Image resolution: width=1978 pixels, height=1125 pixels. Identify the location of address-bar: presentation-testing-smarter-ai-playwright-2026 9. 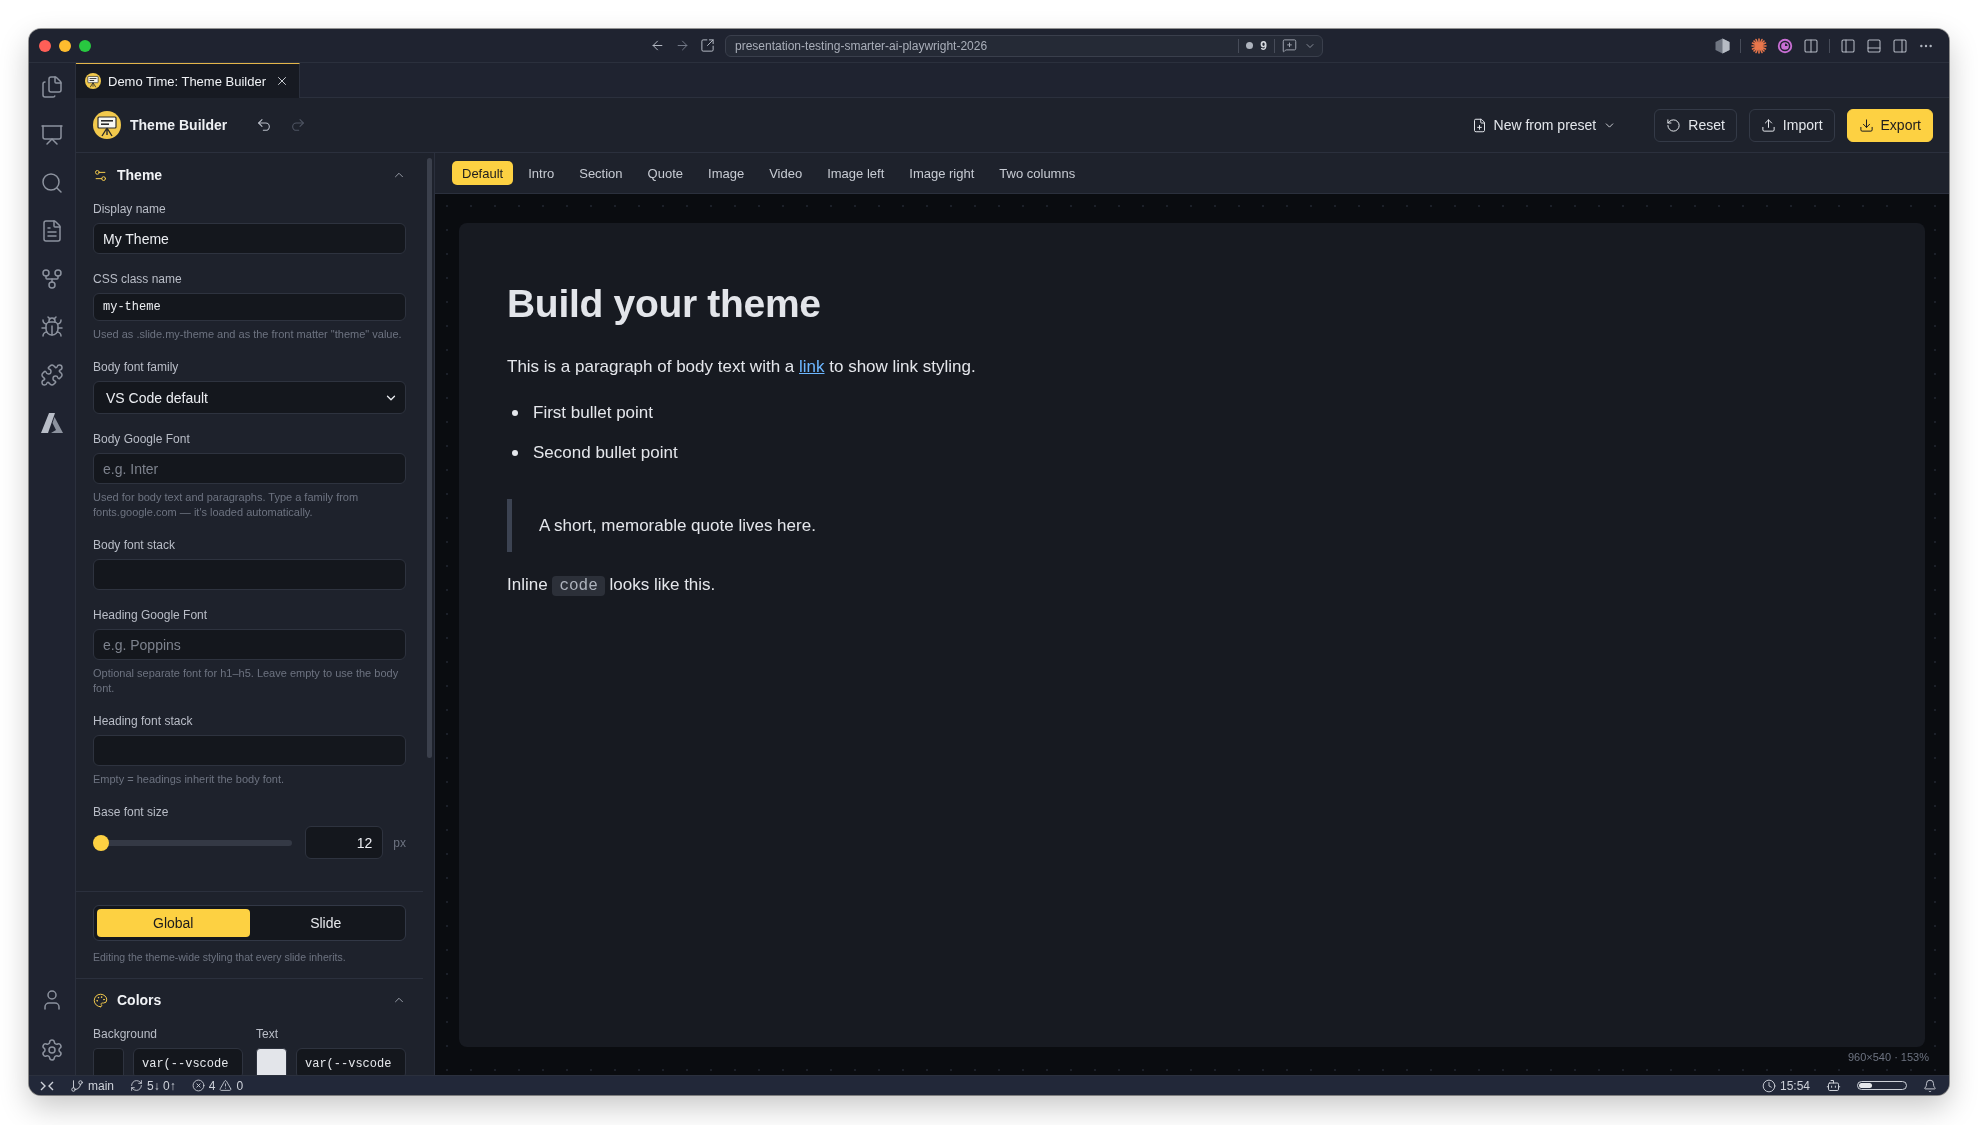
(1024, 45).